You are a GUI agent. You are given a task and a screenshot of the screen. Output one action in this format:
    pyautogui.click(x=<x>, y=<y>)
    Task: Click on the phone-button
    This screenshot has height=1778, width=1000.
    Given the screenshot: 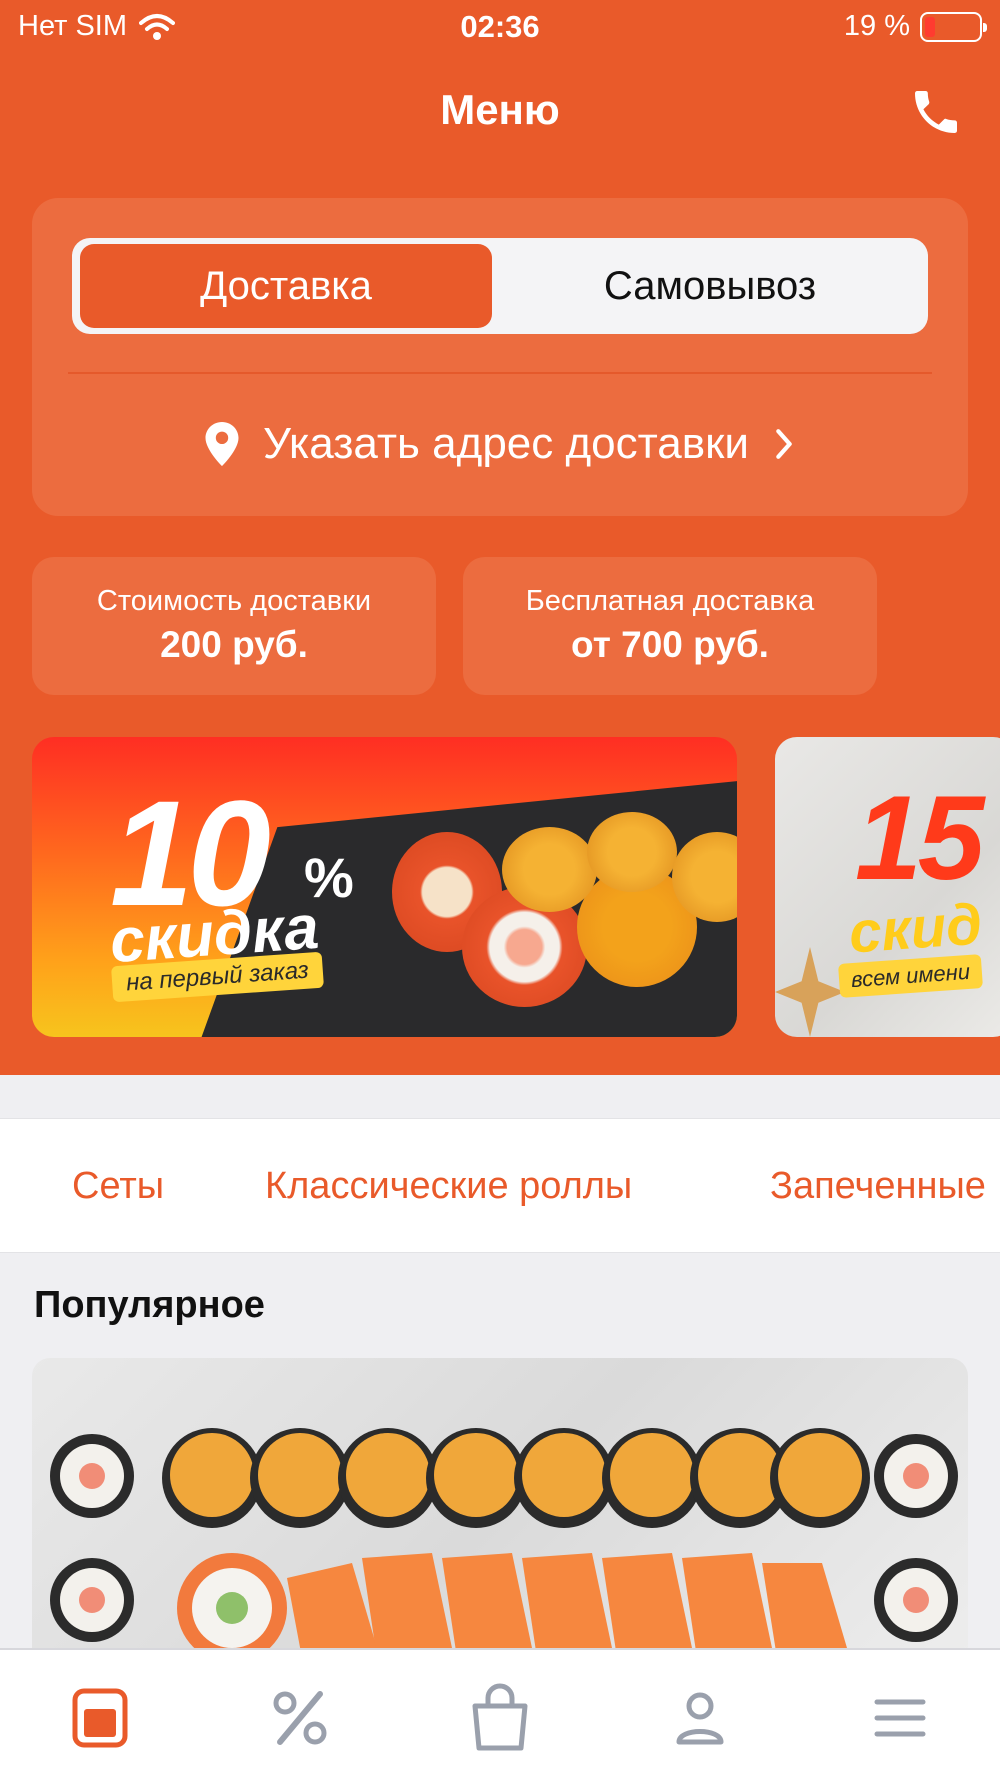 What is the action you would take?
    pyautogui.click(x=936, y=112)
    